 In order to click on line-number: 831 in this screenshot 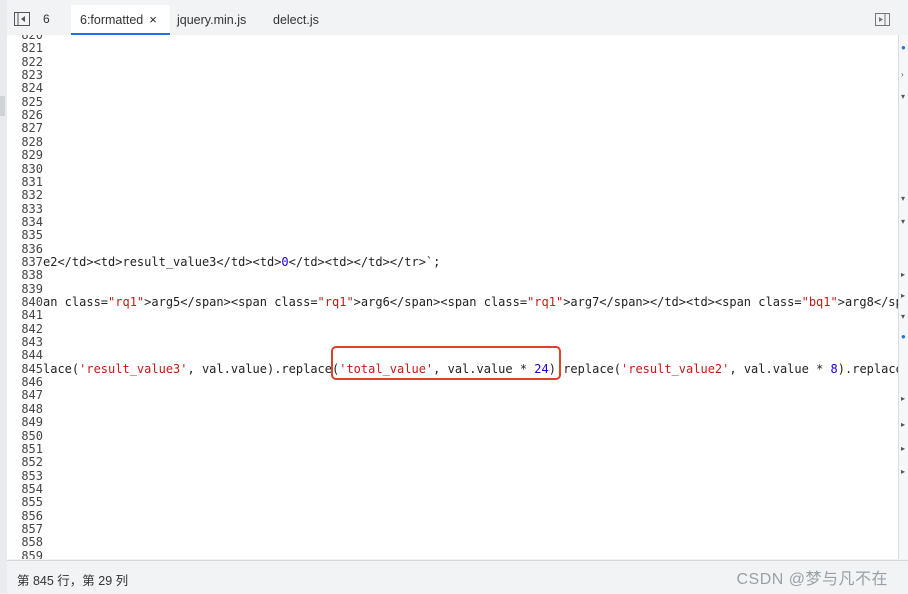, I will do `click(25, 182)`.